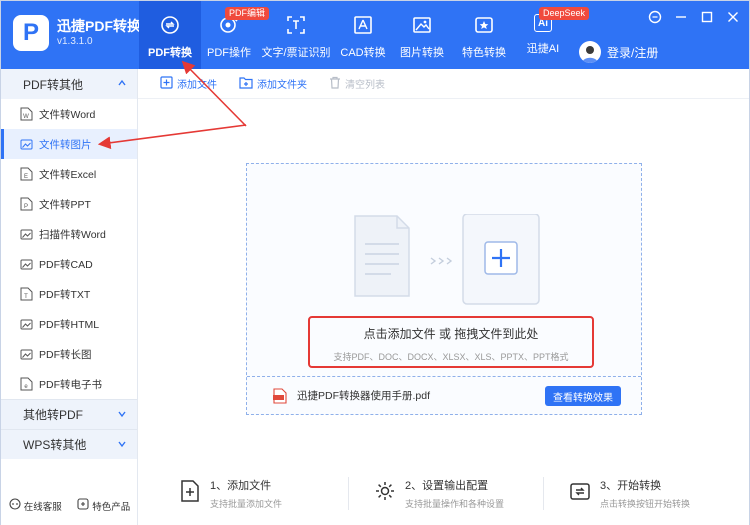 The image size is (750, 525). What do you see at coordinates (451, 357) in the screenshot?
I see `supported-formats-text: 支持PDF、DOC、DOCX、XLSX、XLS、PPTX、PPT格式` at bounding box center [451, 357].